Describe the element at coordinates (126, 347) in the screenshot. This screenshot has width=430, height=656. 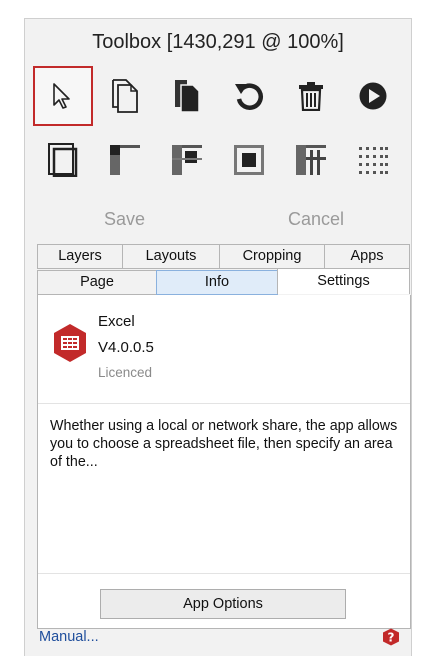
I see `app-version: V4.0.0.5` at that location.